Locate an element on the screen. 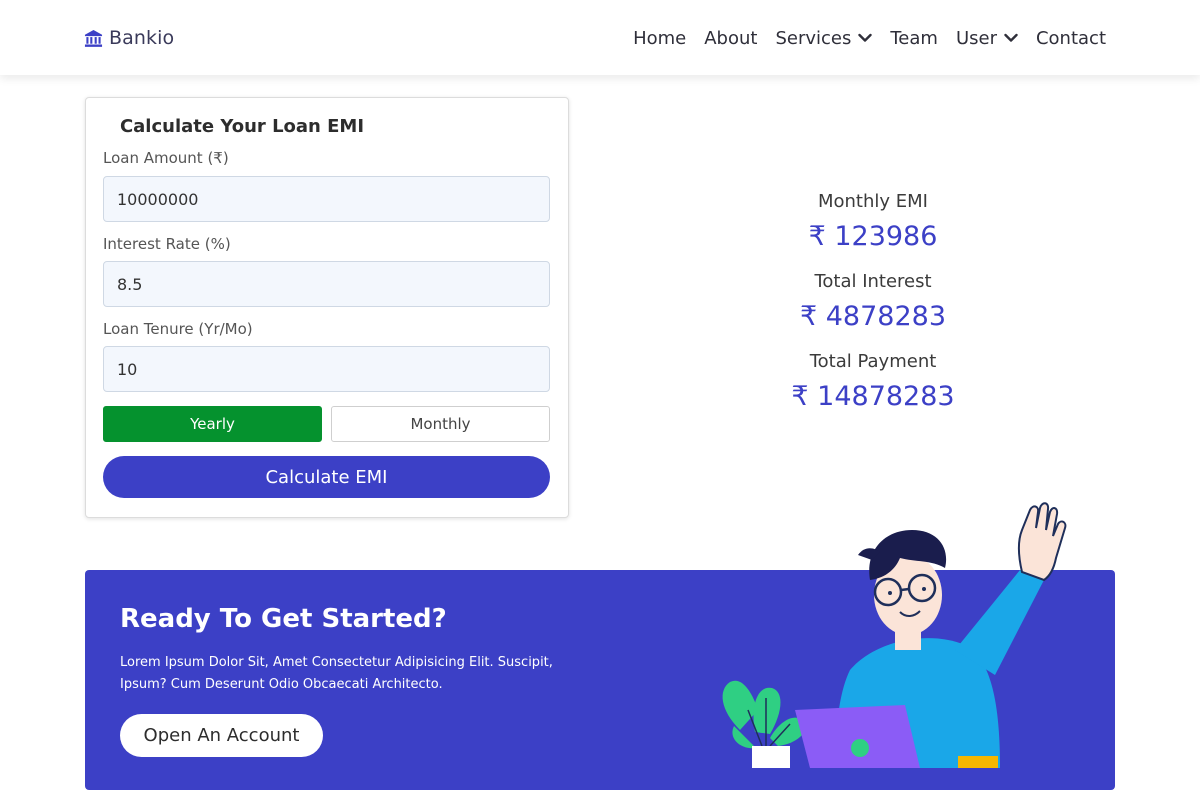  tenure-monthly-toggle: Monthly is located at coordinates (440, 424).